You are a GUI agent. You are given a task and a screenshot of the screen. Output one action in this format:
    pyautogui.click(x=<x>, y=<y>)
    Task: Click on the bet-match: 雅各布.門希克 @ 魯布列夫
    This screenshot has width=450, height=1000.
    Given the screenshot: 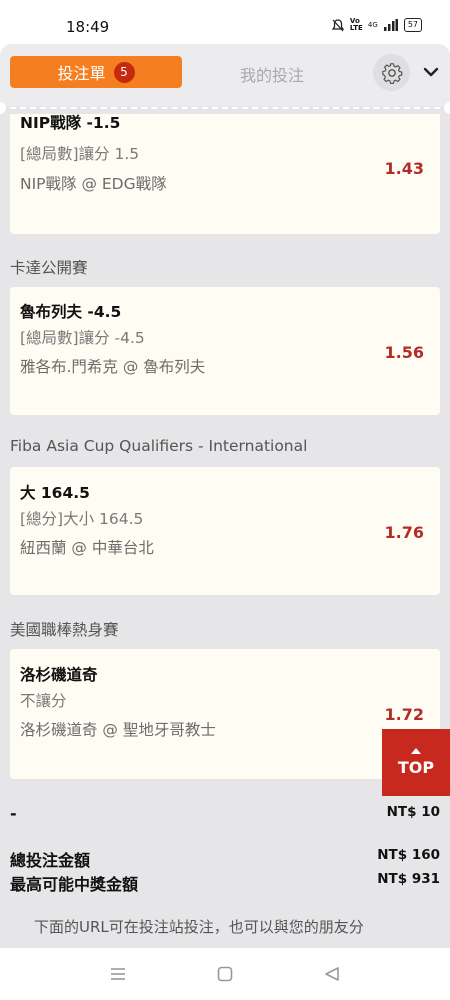 What is the action you would take?
    pyautogui.click(x=113, y=367)
    